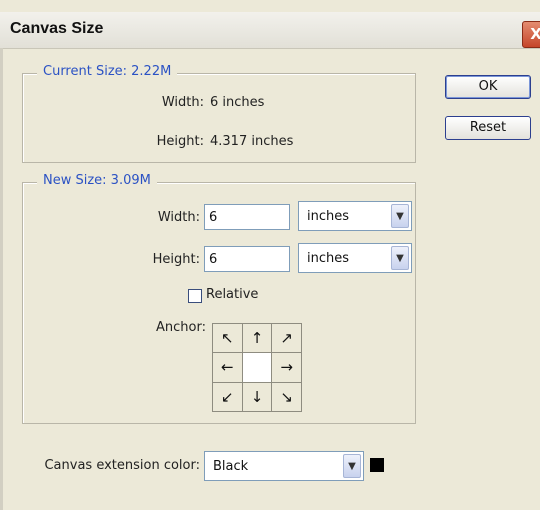 This screenshot has height=510, width=540. I want to click on color-swatch, so click(377, 465).